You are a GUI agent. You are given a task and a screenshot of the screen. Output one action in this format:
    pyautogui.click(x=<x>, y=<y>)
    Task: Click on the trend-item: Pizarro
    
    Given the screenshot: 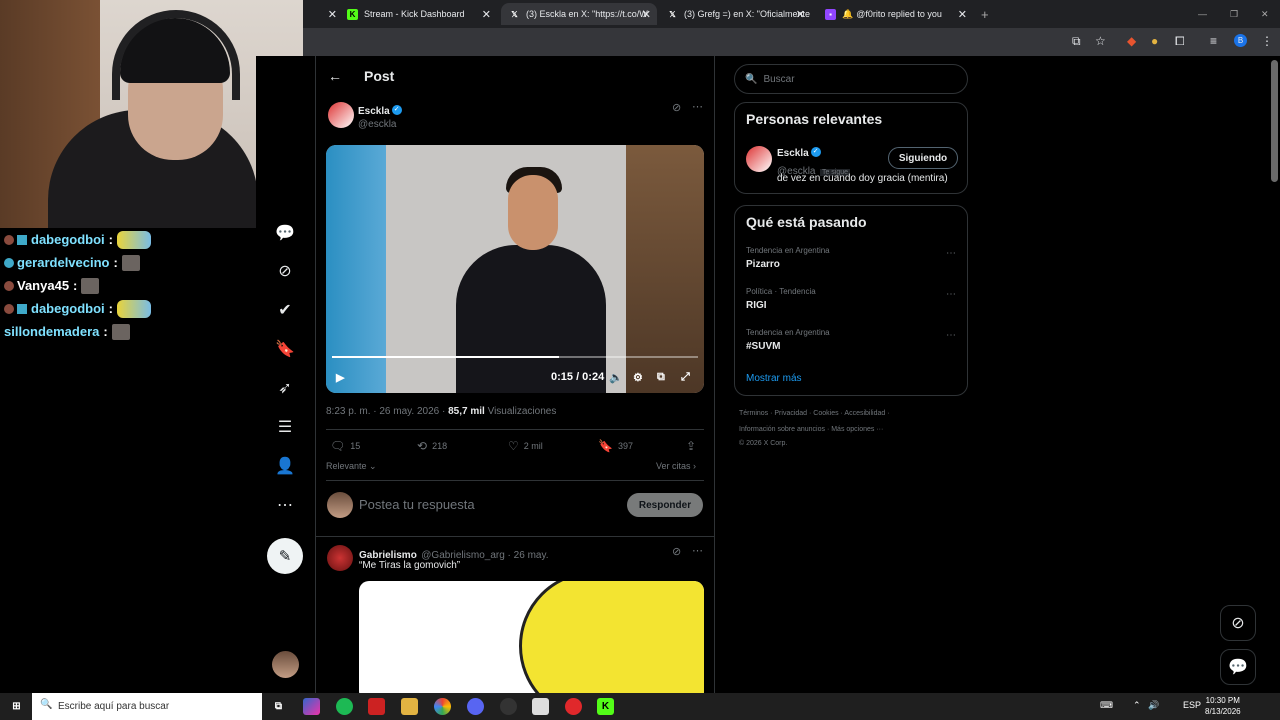 What is the action you would take?
    pyautogui.click(x=763, y=264)
    